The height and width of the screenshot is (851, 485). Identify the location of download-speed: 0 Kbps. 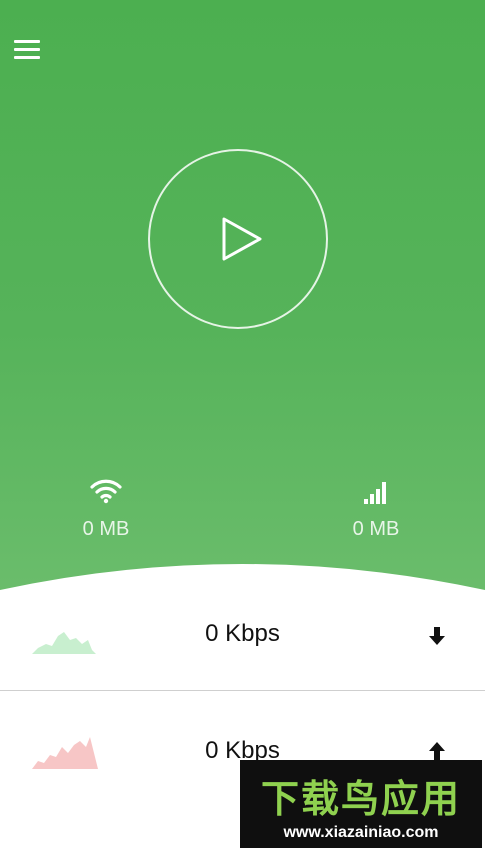
(242, 633).